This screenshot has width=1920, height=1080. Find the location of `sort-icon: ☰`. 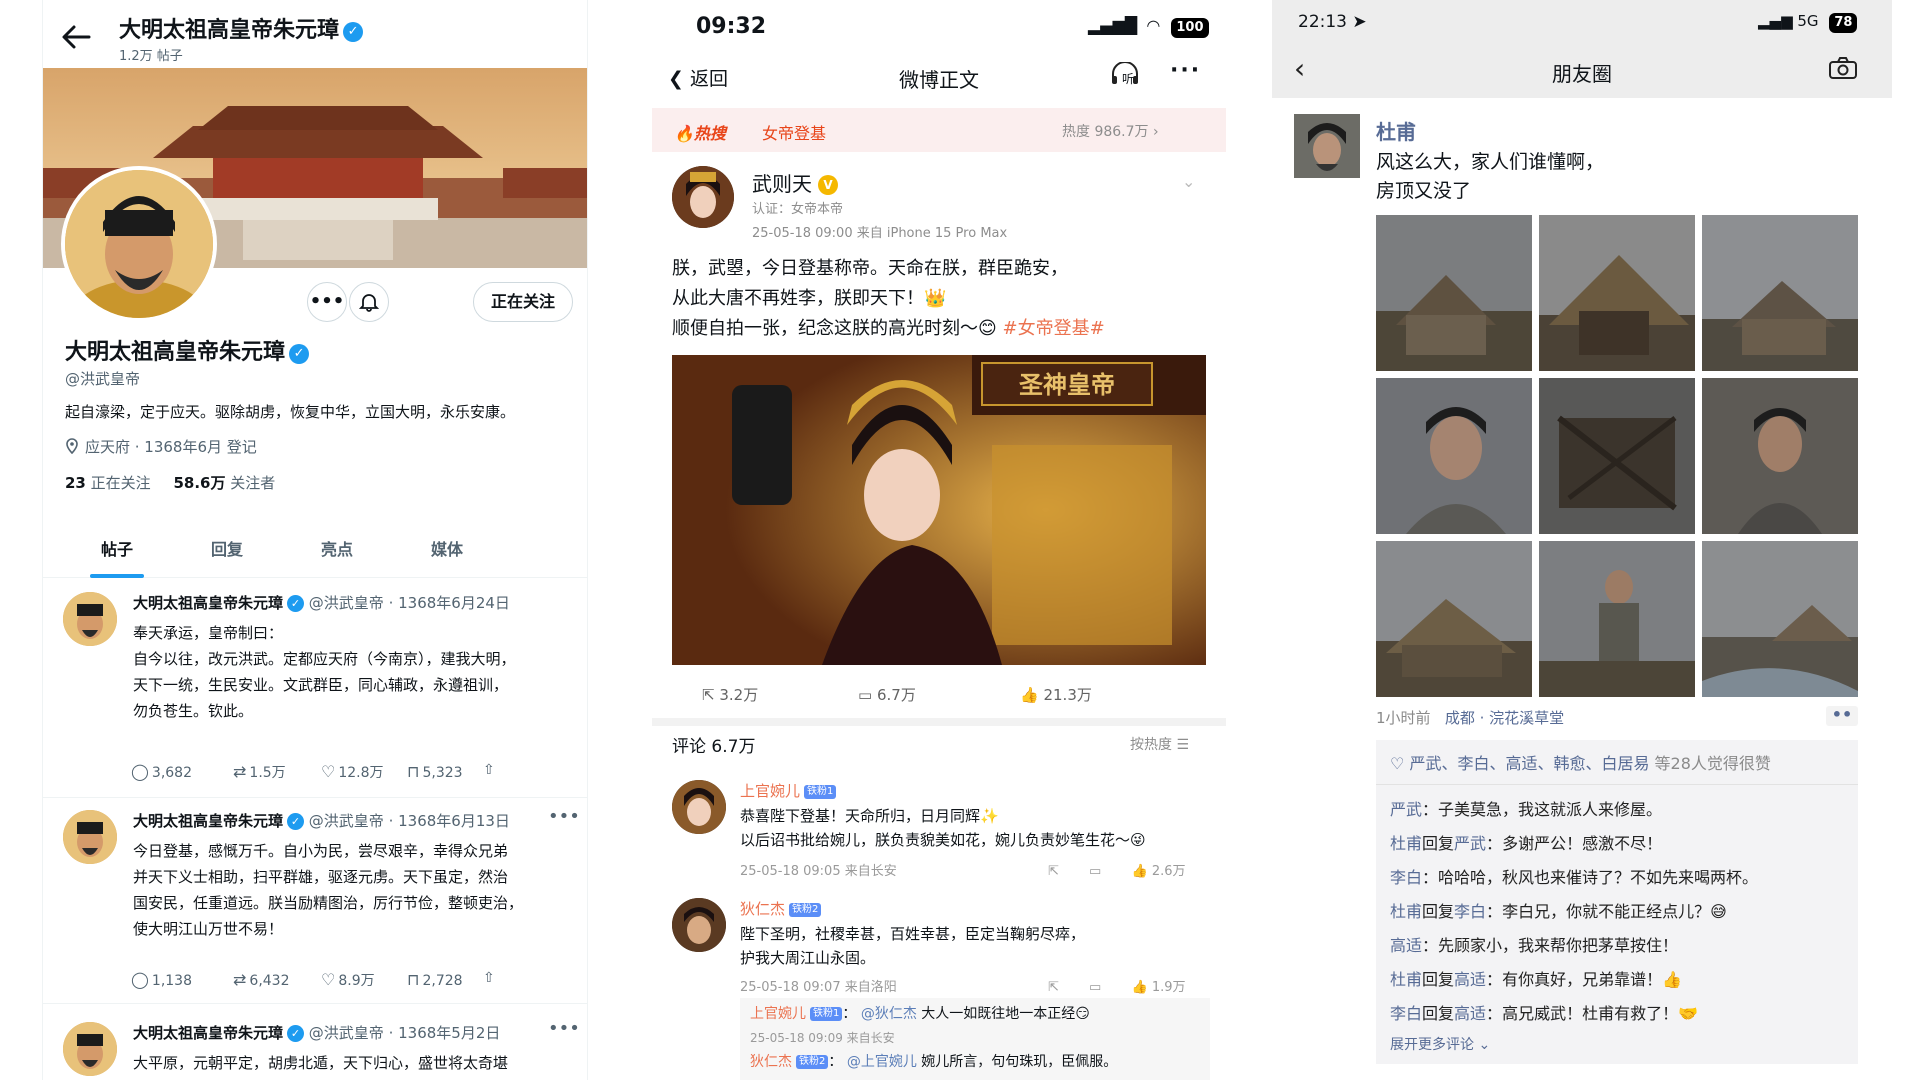

sort-icon: ☰ is located at coordinates (1183, 745).